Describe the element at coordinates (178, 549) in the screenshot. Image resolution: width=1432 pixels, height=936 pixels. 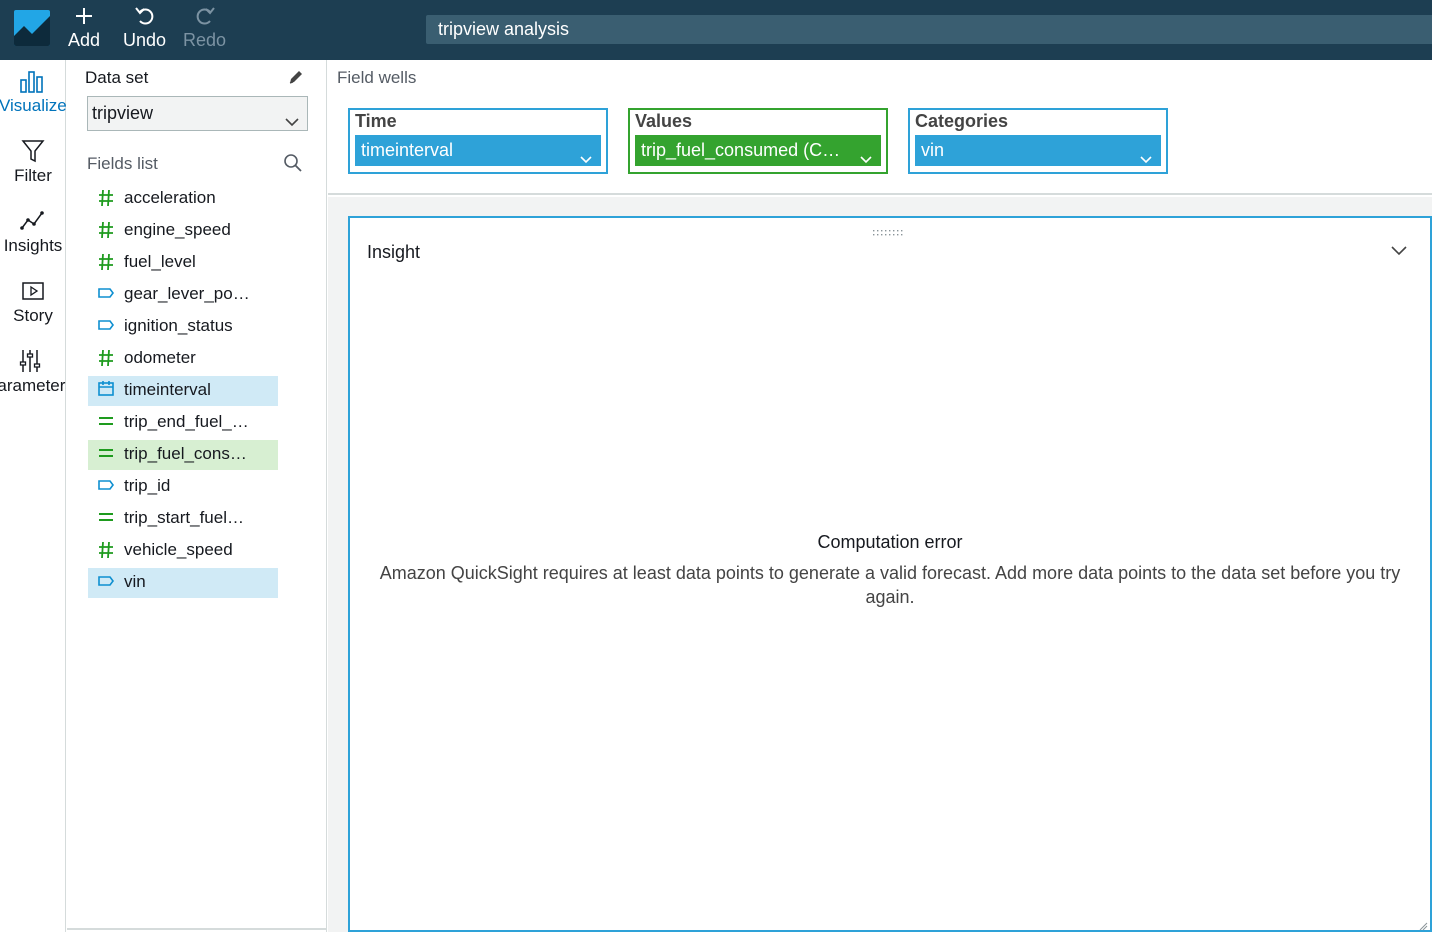
I see `field-name: vehicle_speed` at that location.